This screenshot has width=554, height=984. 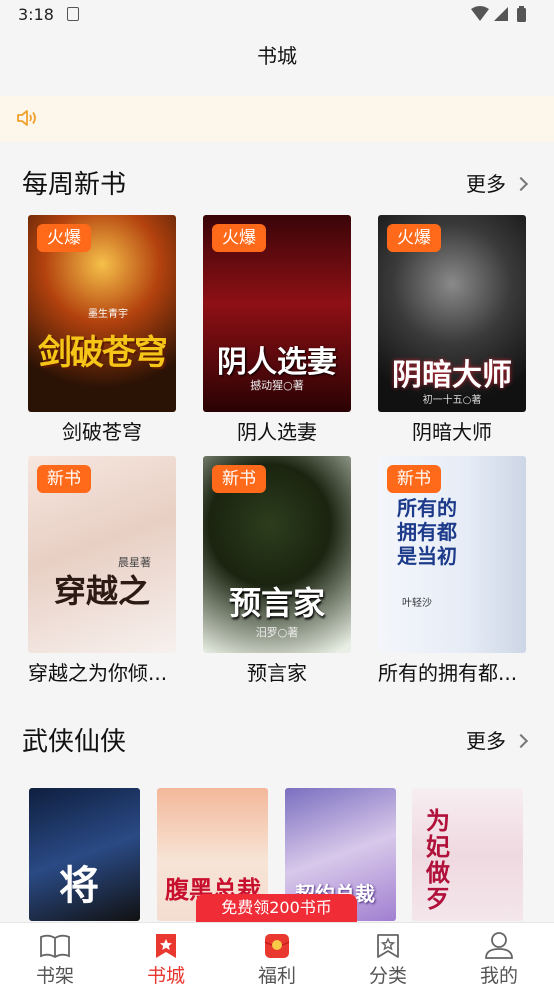 I want to click on cover-title: 预言家, so click(x=276, y=603).